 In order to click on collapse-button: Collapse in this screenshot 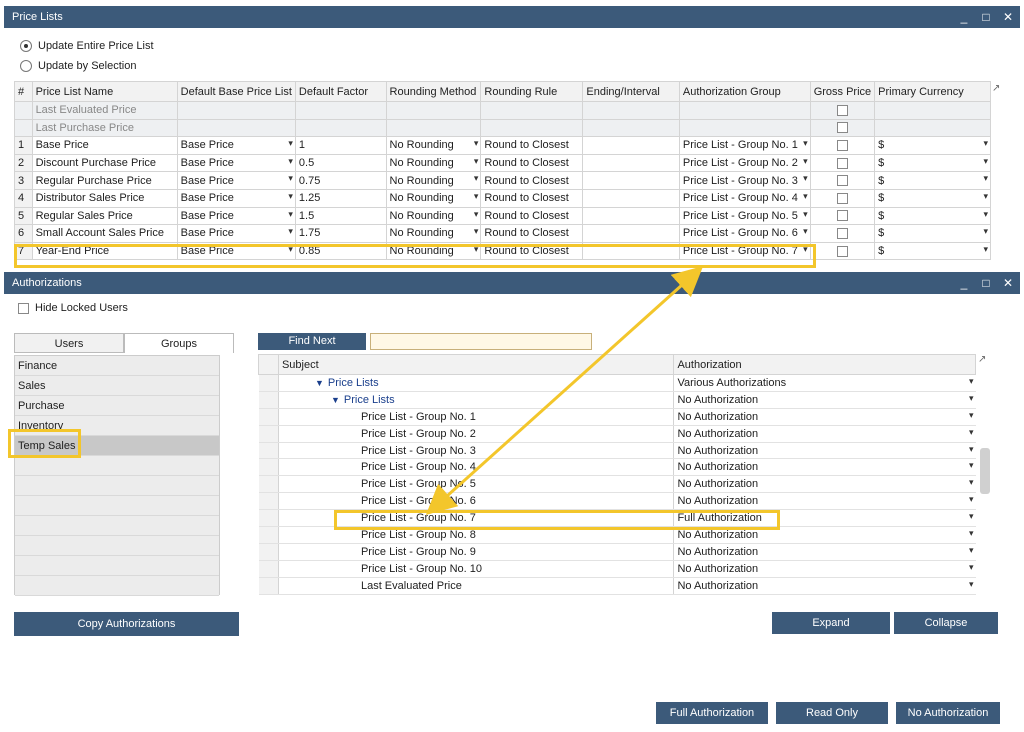, I will do `click(946, 623)`.